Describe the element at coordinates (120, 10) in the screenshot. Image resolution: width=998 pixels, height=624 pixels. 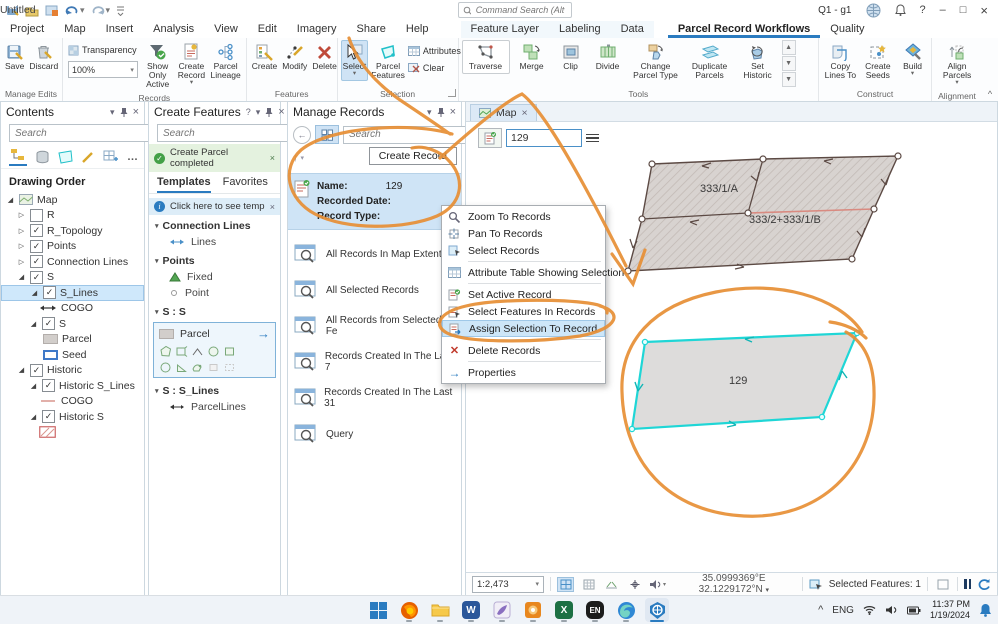
I see `customize-qat-icon` at that location.